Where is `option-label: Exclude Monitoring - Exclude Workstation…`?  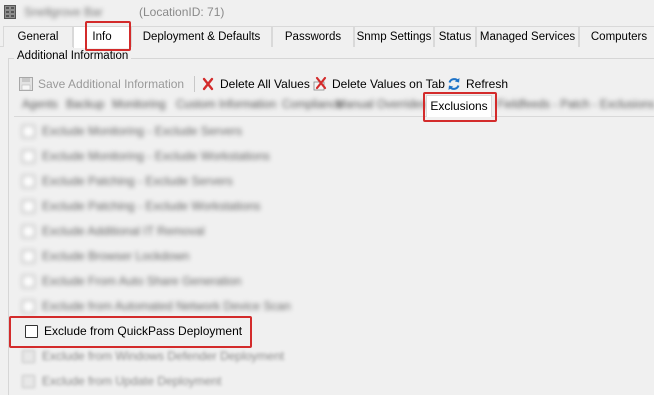 option-label: Exclude Monitoring - Exclude Workstation… is located at coordinates (156, 156).